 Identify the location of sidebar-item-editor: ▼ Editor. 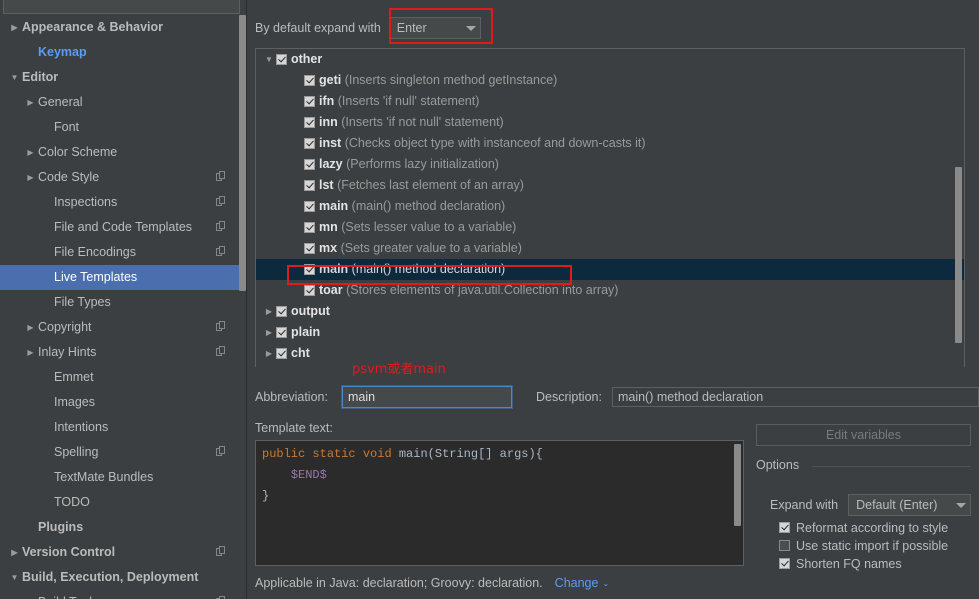
(123, 77).